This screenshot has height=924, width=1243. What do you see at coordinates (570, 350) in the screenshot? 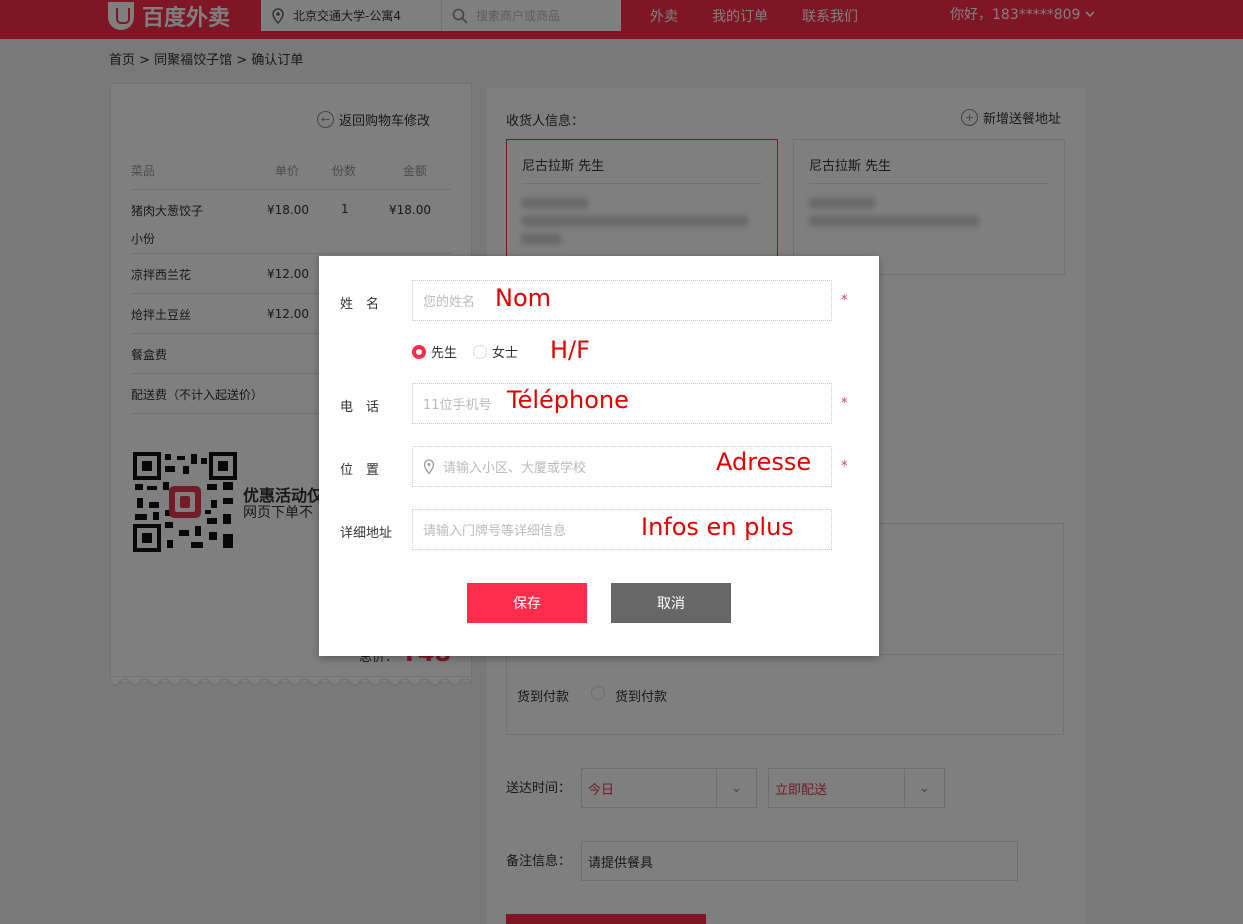
I see `gender-annotation: H/F` at bounding box center [570, 350].